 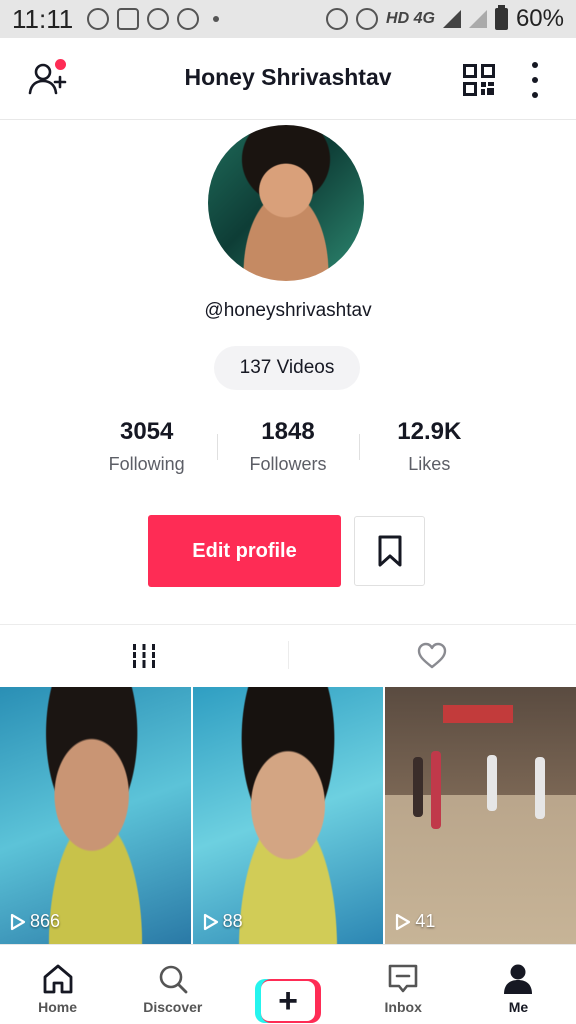 What do you see at coordinates (43, 18) in the screenshot?
I see `status-time: 11:11` at bounding box center [43, 18].